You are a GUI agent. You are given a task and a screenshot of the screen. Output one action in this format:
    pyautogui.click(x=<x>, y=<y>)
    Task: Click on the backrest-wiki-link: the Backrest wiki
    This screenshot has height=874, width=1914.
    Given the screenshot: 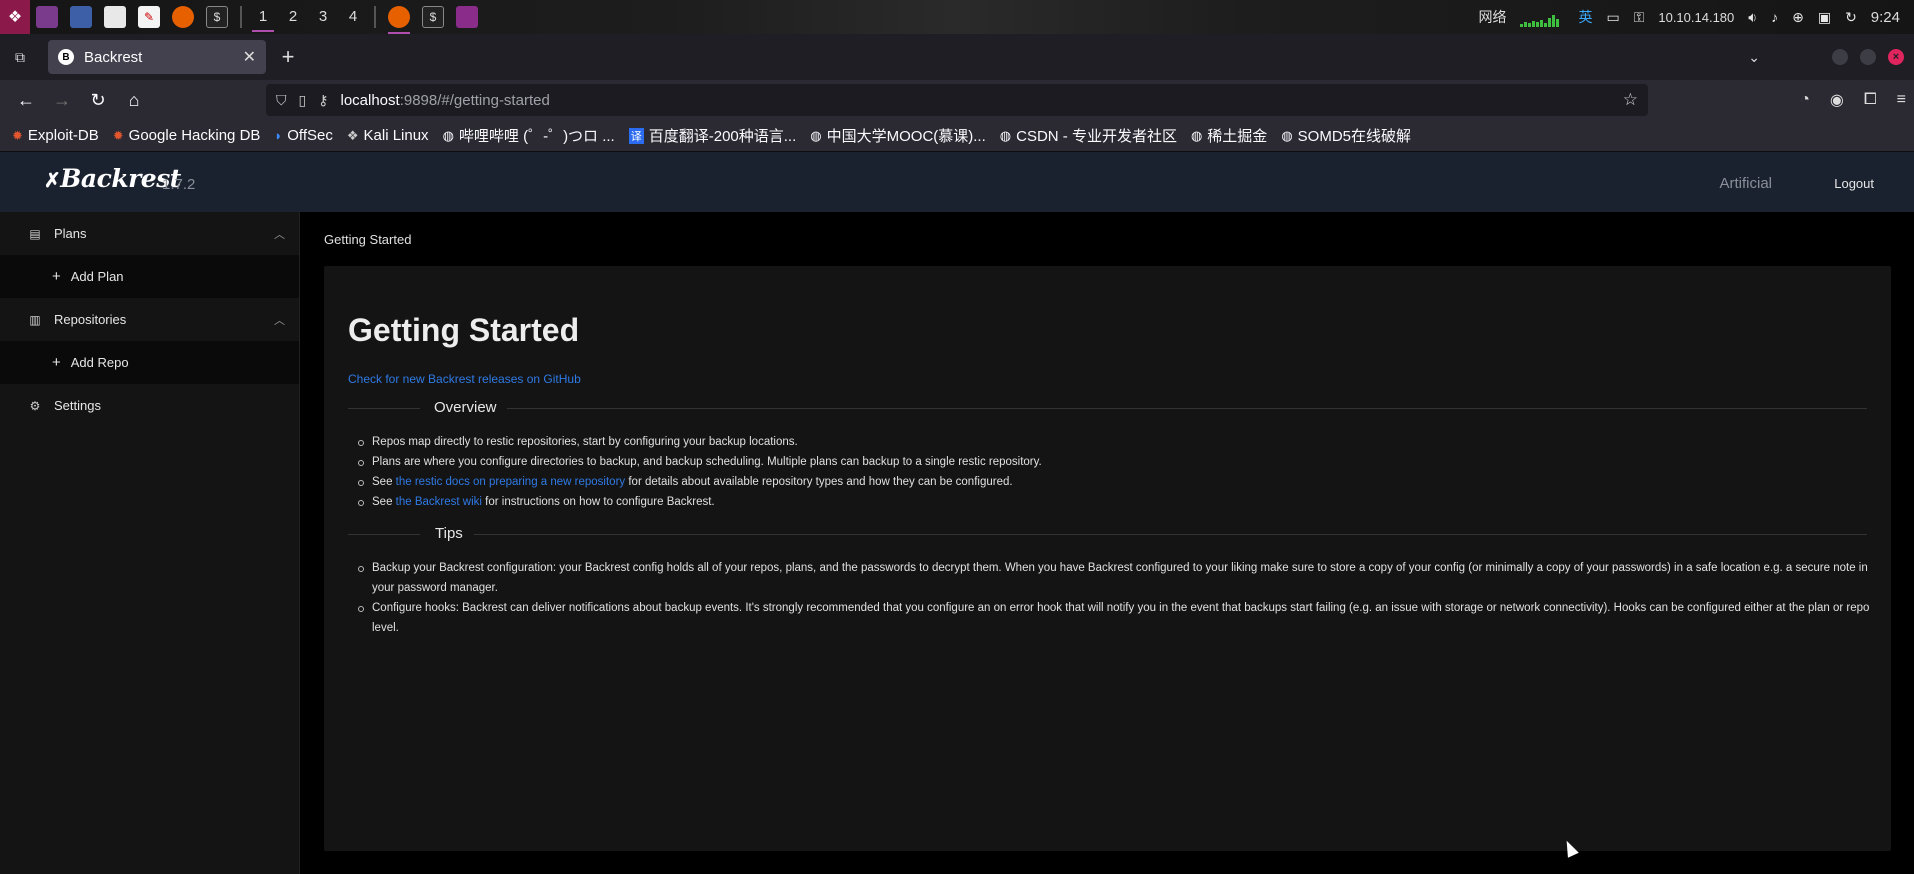 What is the action you would take?
    pyautogui.click(x=439, y=502)
    